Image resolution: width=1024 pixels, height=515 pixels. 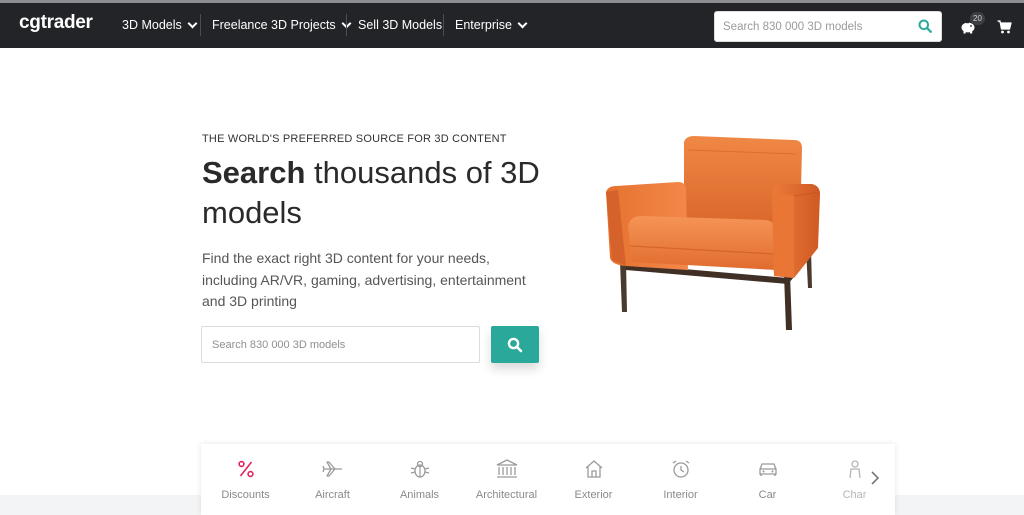 I want to click on category-label: Char, so click(x=854, y=495).